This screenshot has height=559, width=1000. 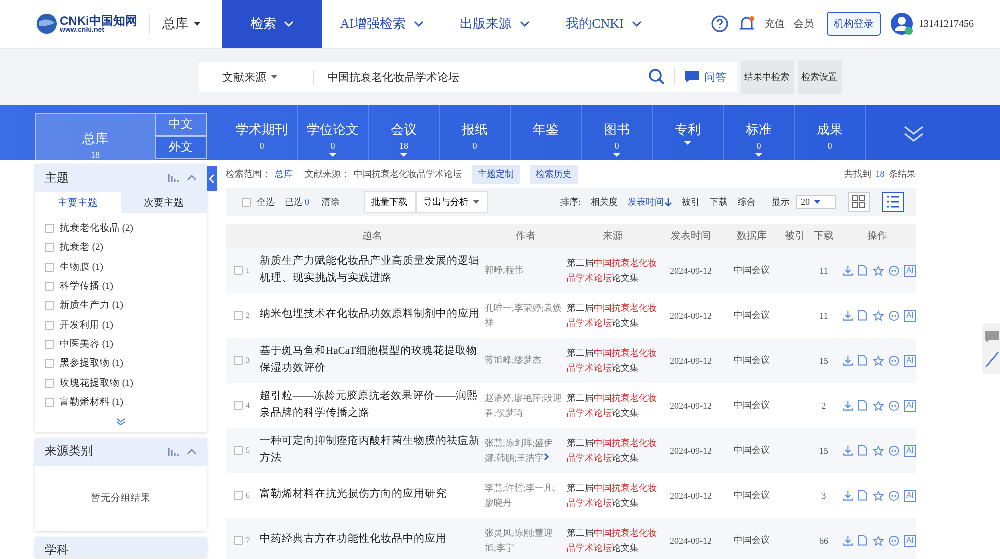 I want to click on library-dropdown: 总库, so click(x=192, y=24).